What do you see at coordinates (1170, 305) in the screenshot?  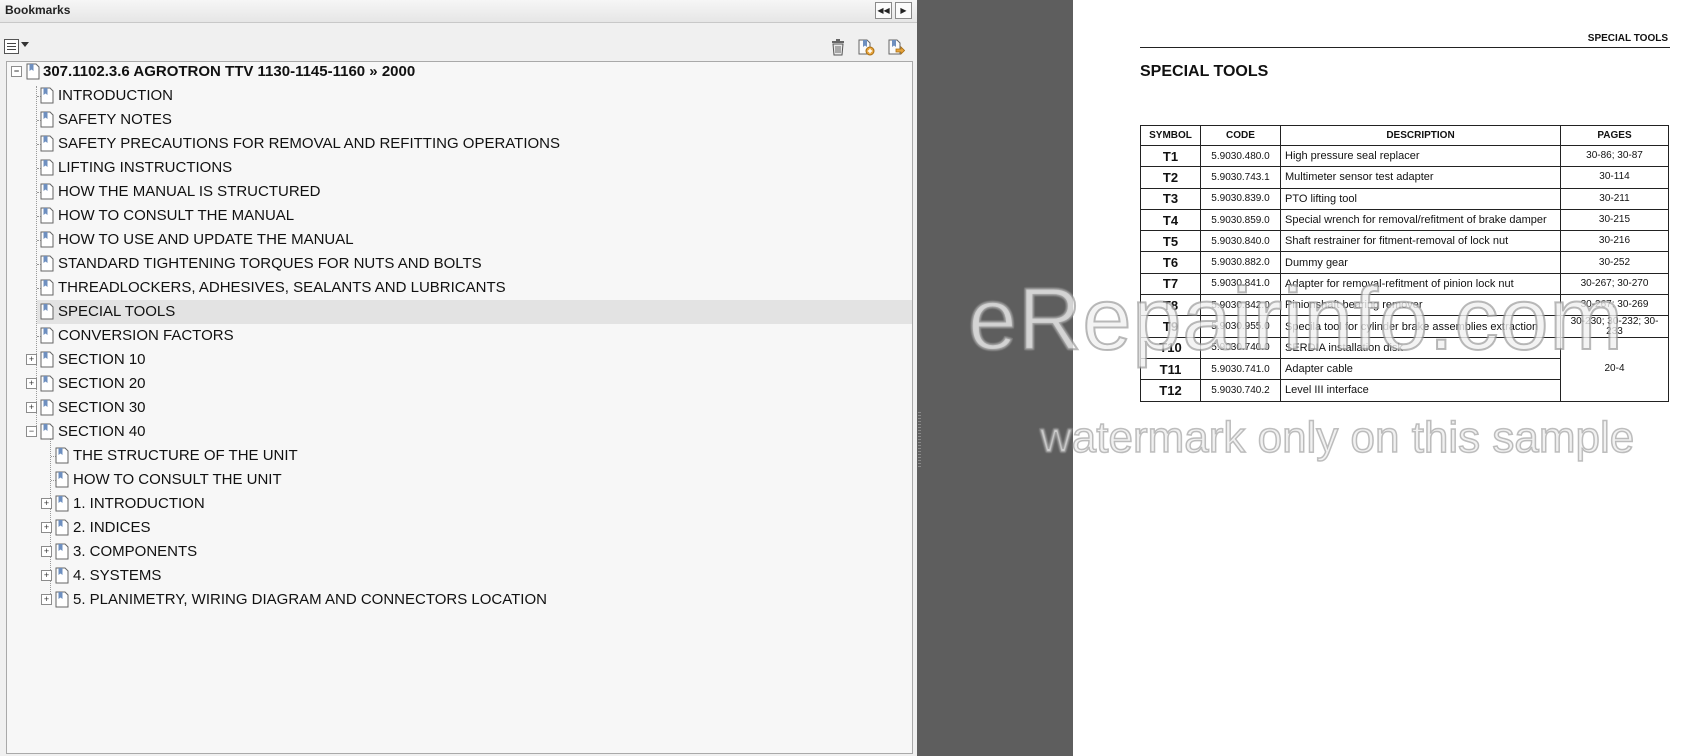 I see `symbol-cell: T8` at bounding box center [1170, 305].